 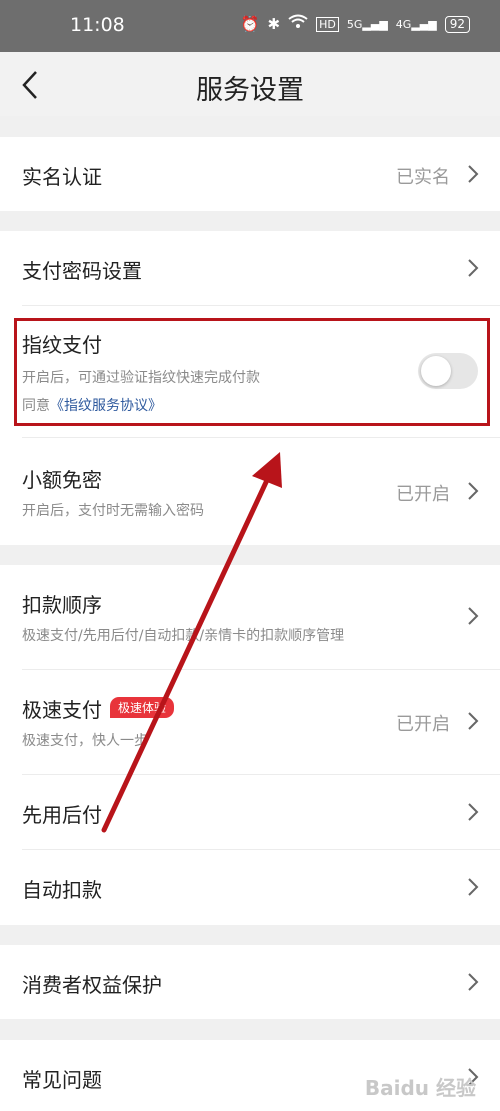 I want to click on wifi-icon, so click(x=298, y=24).